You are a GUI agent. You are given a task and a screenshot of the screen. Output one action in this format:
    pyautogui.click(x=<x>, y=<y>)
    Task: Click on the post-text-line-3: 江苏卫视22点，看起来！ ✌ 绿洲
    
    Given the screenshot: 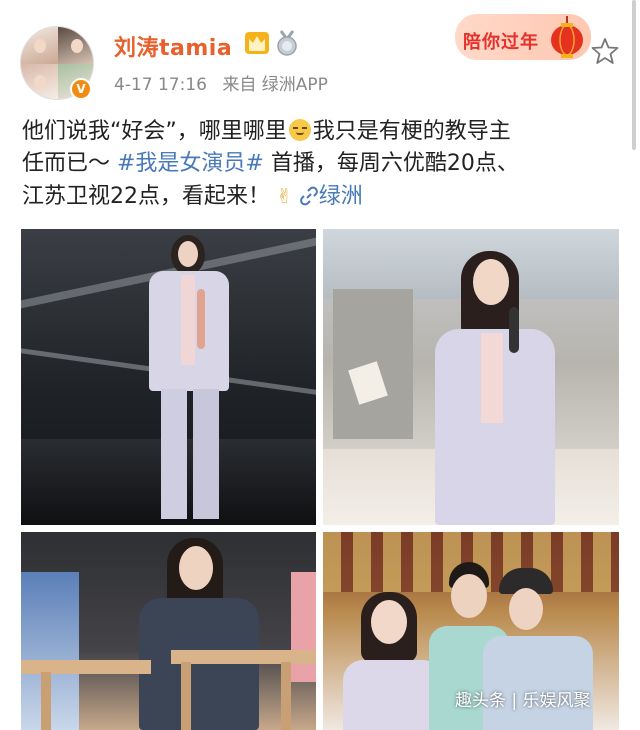 What is the action you would take?
    pyautogui.click(x=322, y=196)
    